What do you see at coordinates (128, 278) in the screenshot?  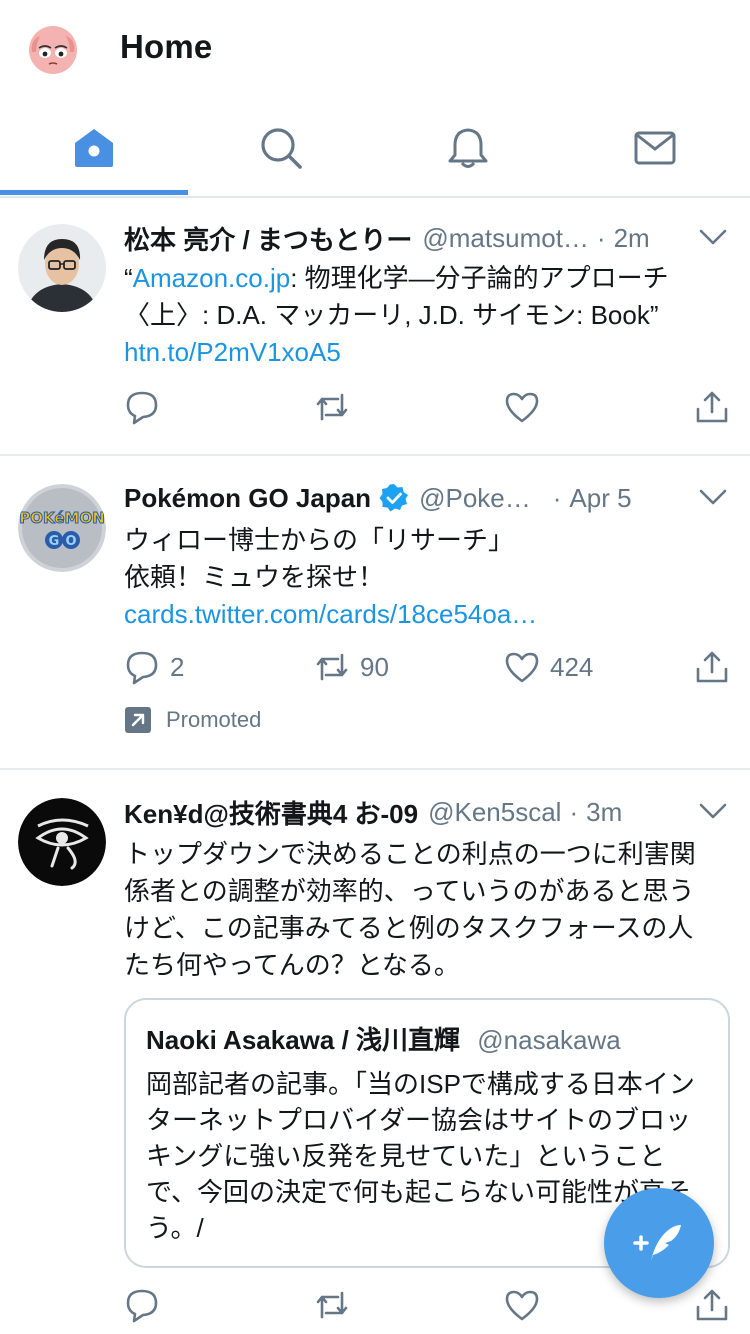 I see `tweet-text-quote-mark: “` at bounding box center [128, 278].